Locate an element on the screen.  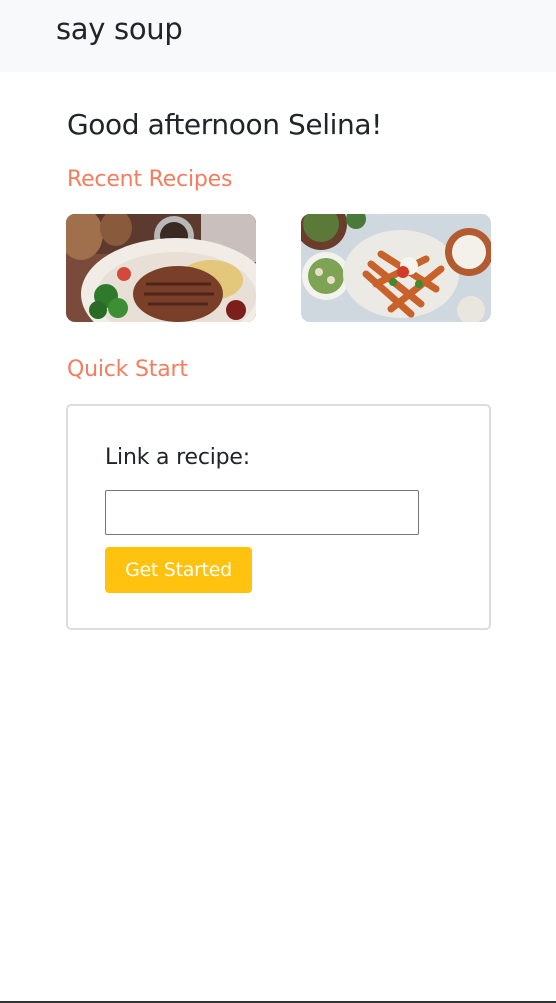
quick-start-heading: Quick Start is located at coordinates (127, 369).